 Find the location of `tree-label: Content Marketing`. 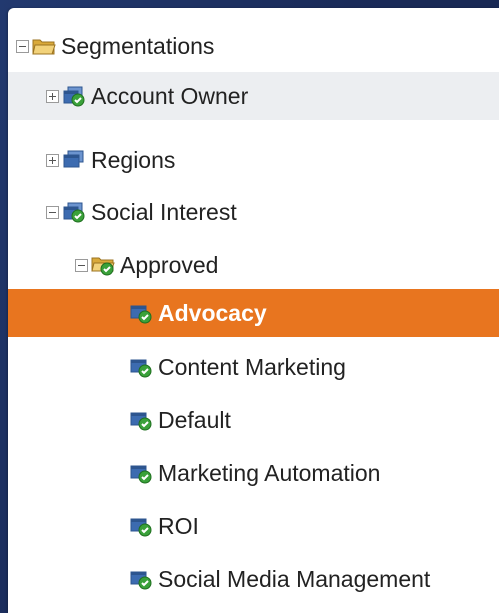

tree-label: Content Marketing is located at coordinates (252, 366).